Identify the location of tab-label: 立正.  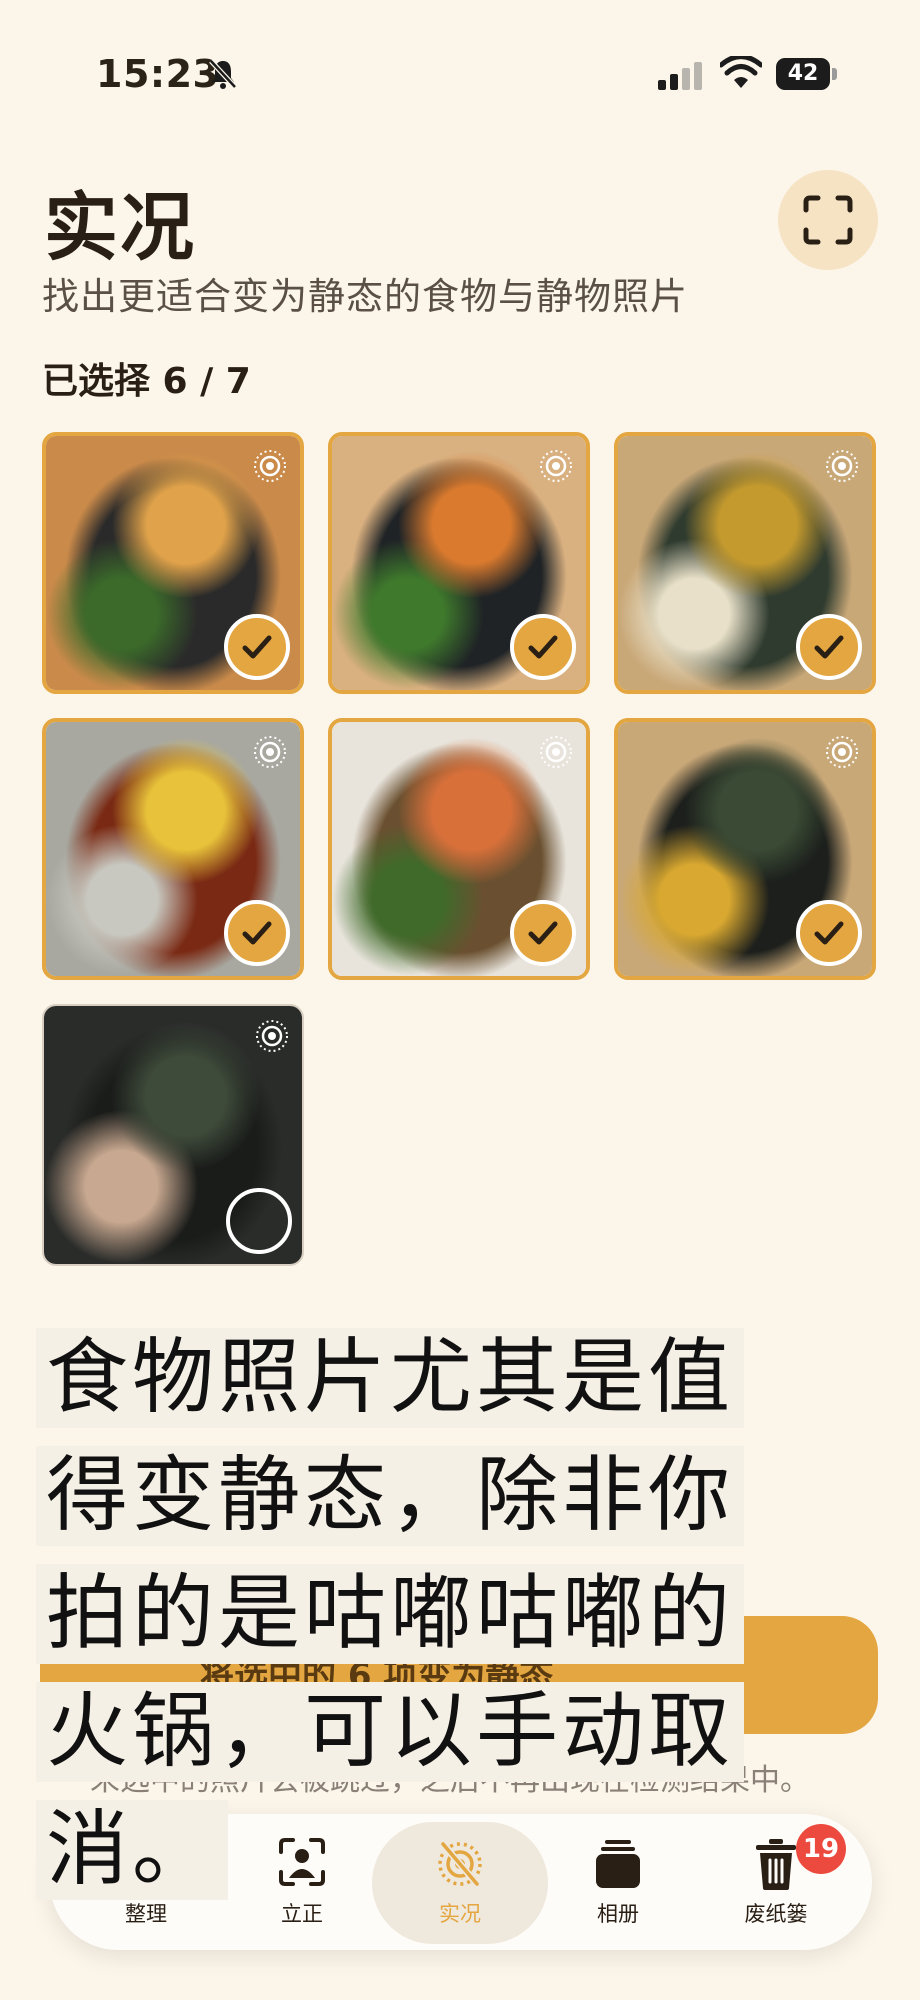
(302, 1914).